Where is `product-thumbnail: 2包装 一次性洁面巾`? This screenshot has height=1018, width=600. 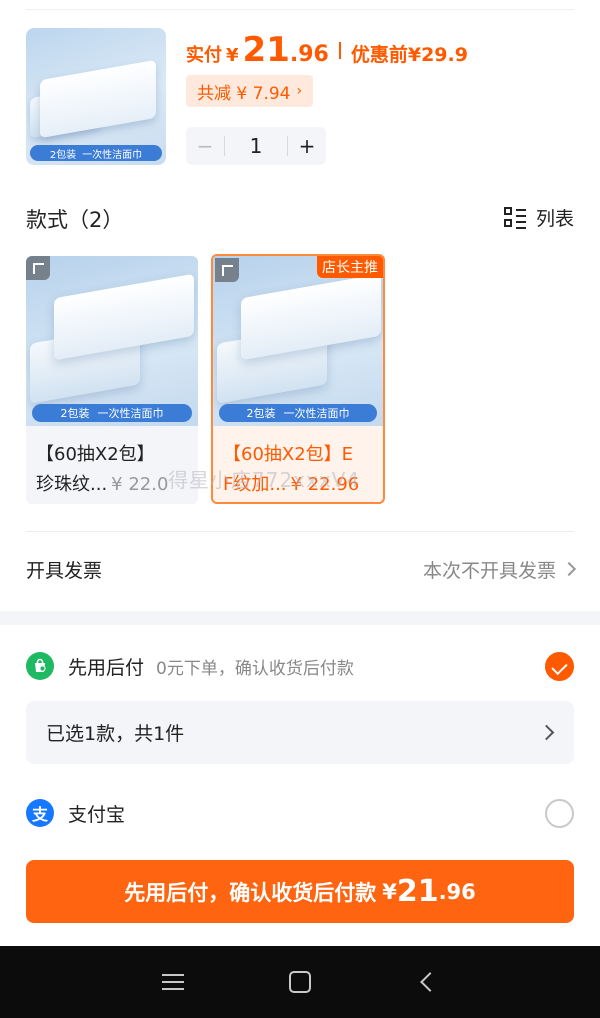 product-thumbnail: 2包装 一次性洁面巾 is located at coordinates (96, 96).